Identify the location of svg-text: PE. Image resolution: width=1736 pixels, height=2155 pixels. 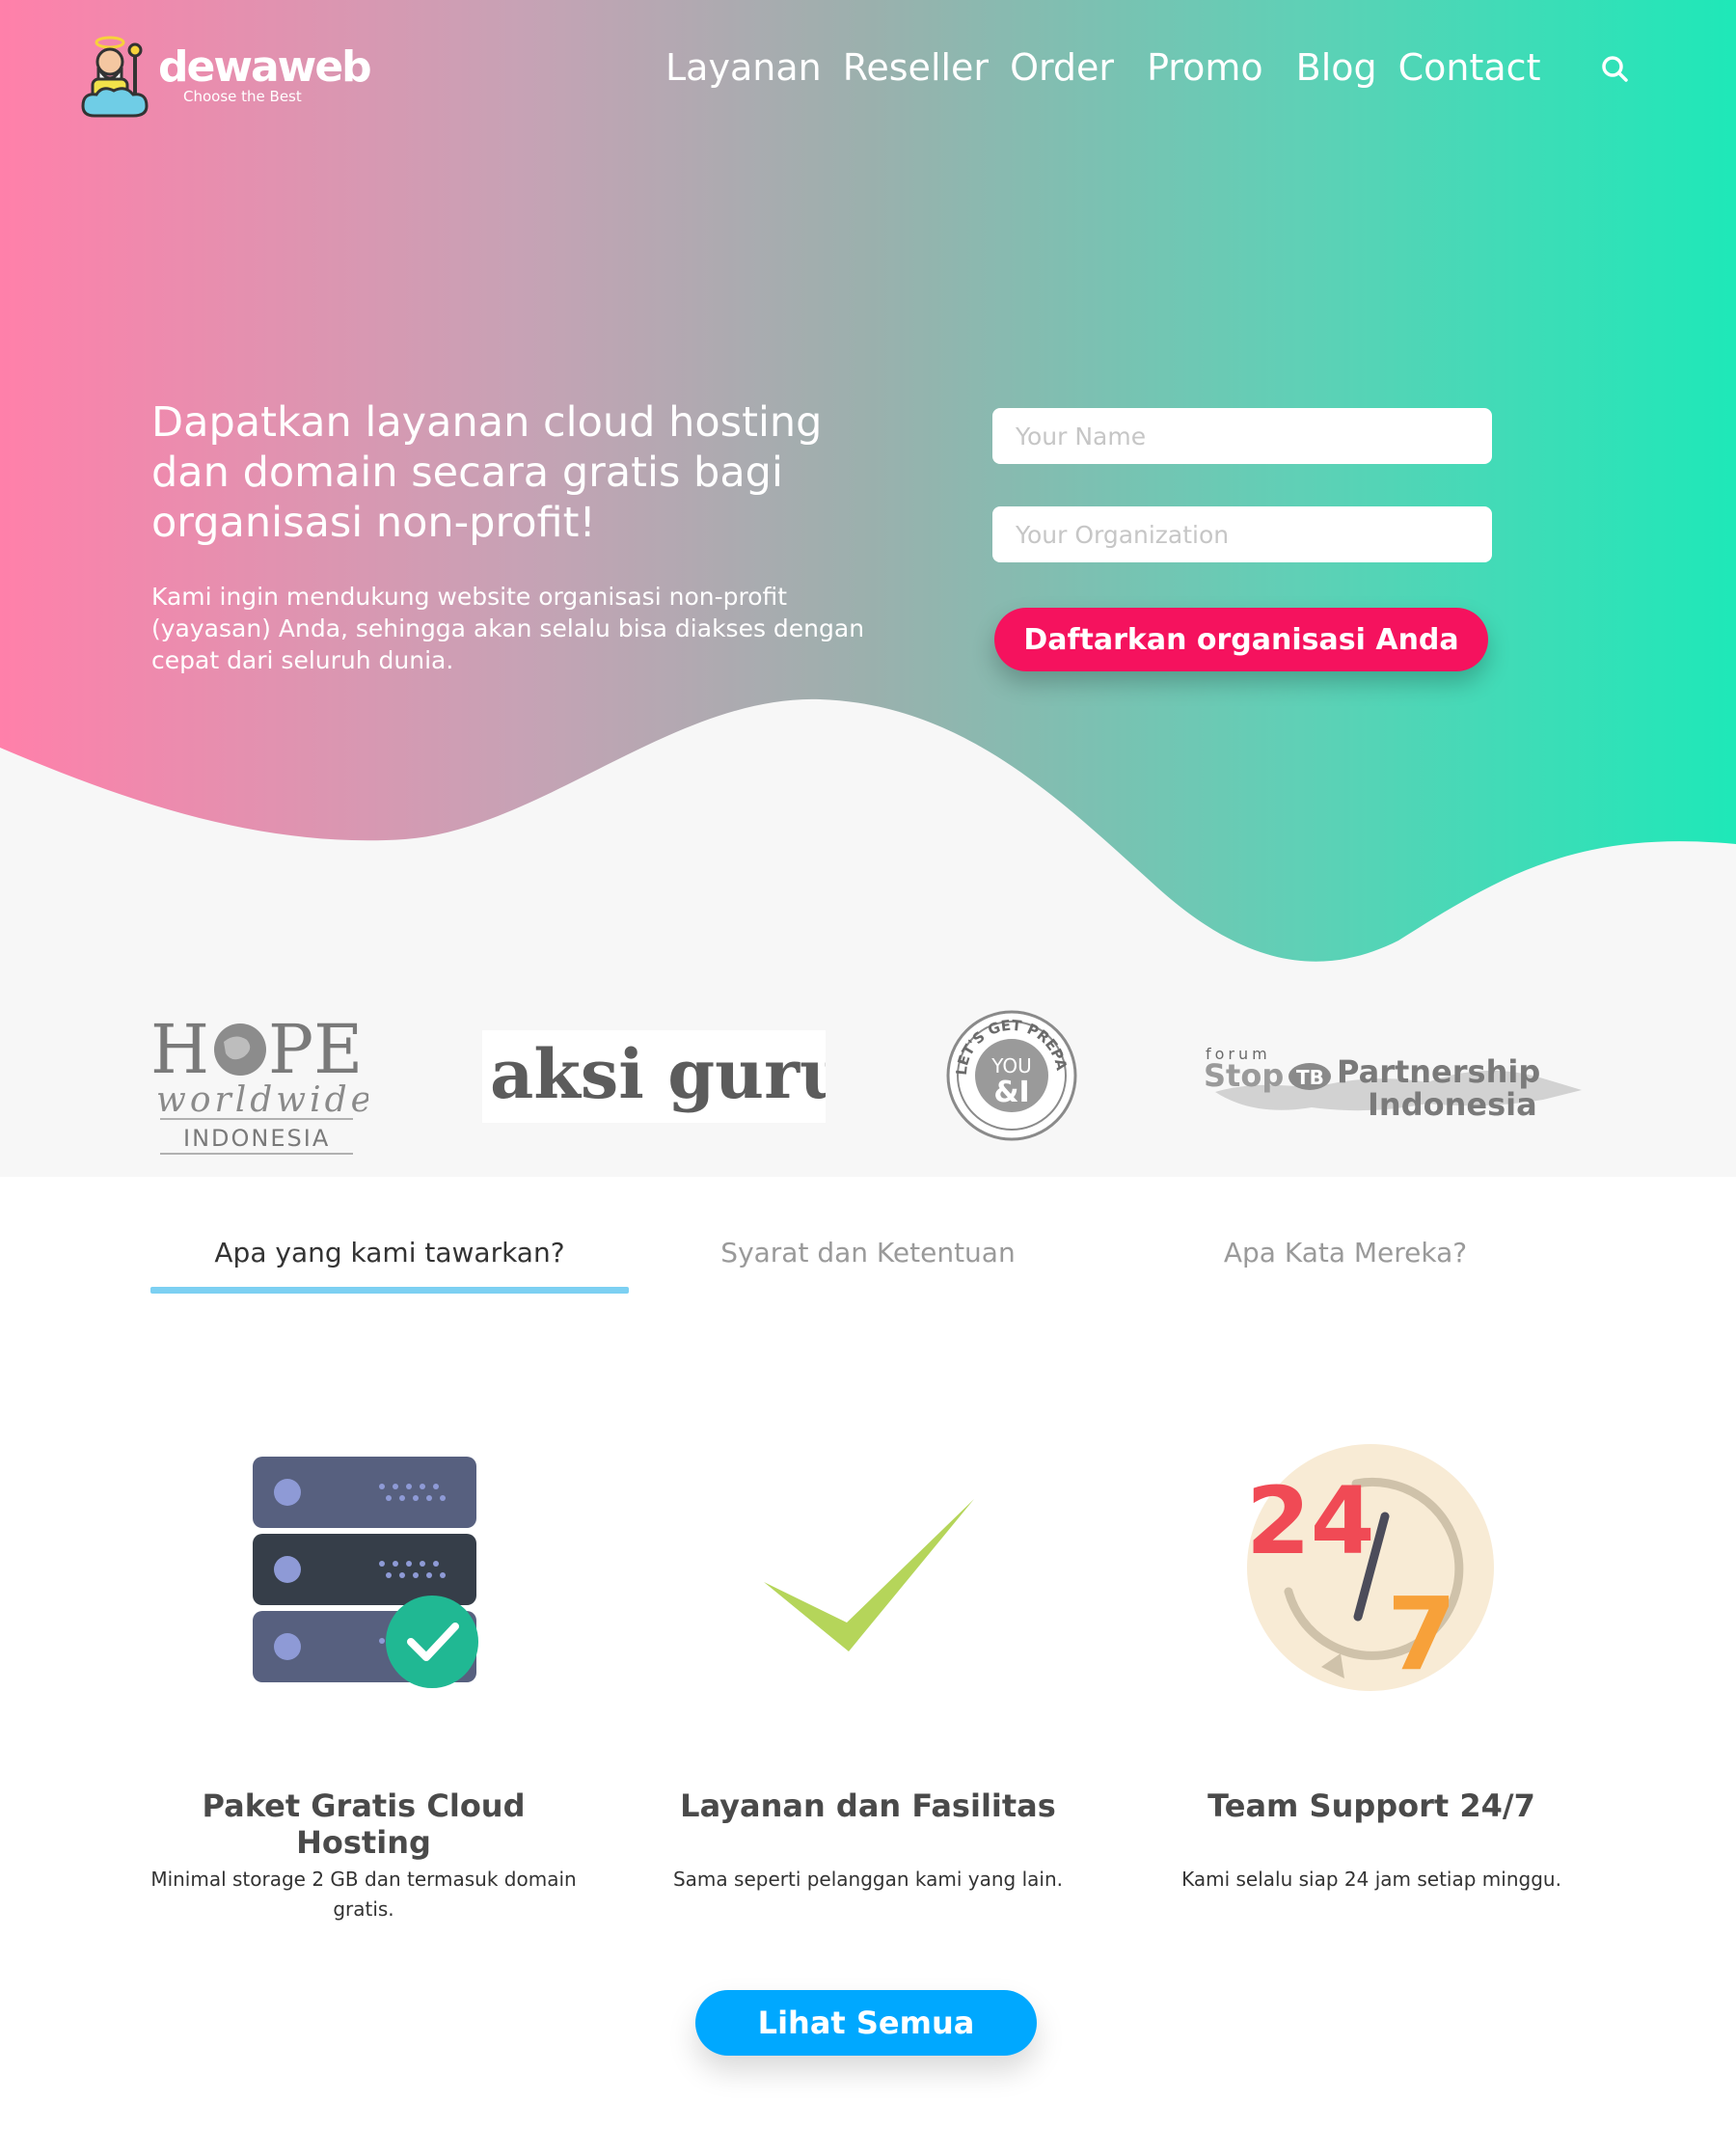
(315, 1049).